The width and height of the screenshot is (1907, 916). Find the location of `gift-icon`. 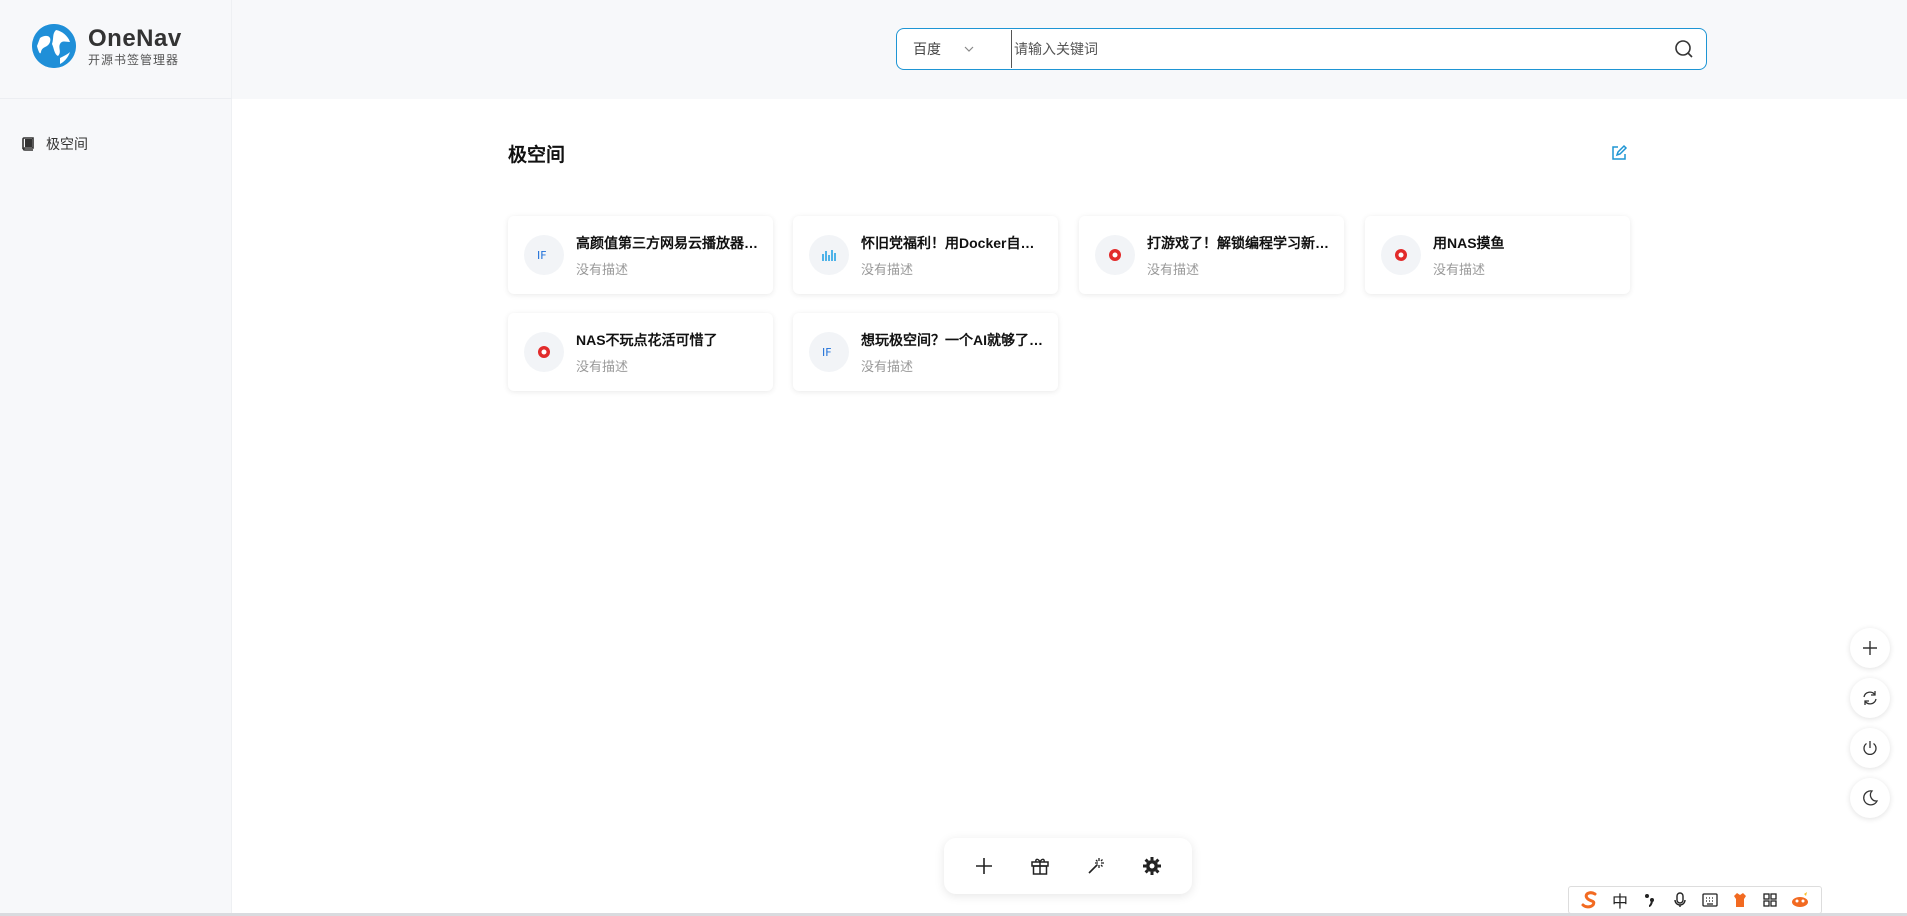

gift-icon is located at coordinates (1040, 866).